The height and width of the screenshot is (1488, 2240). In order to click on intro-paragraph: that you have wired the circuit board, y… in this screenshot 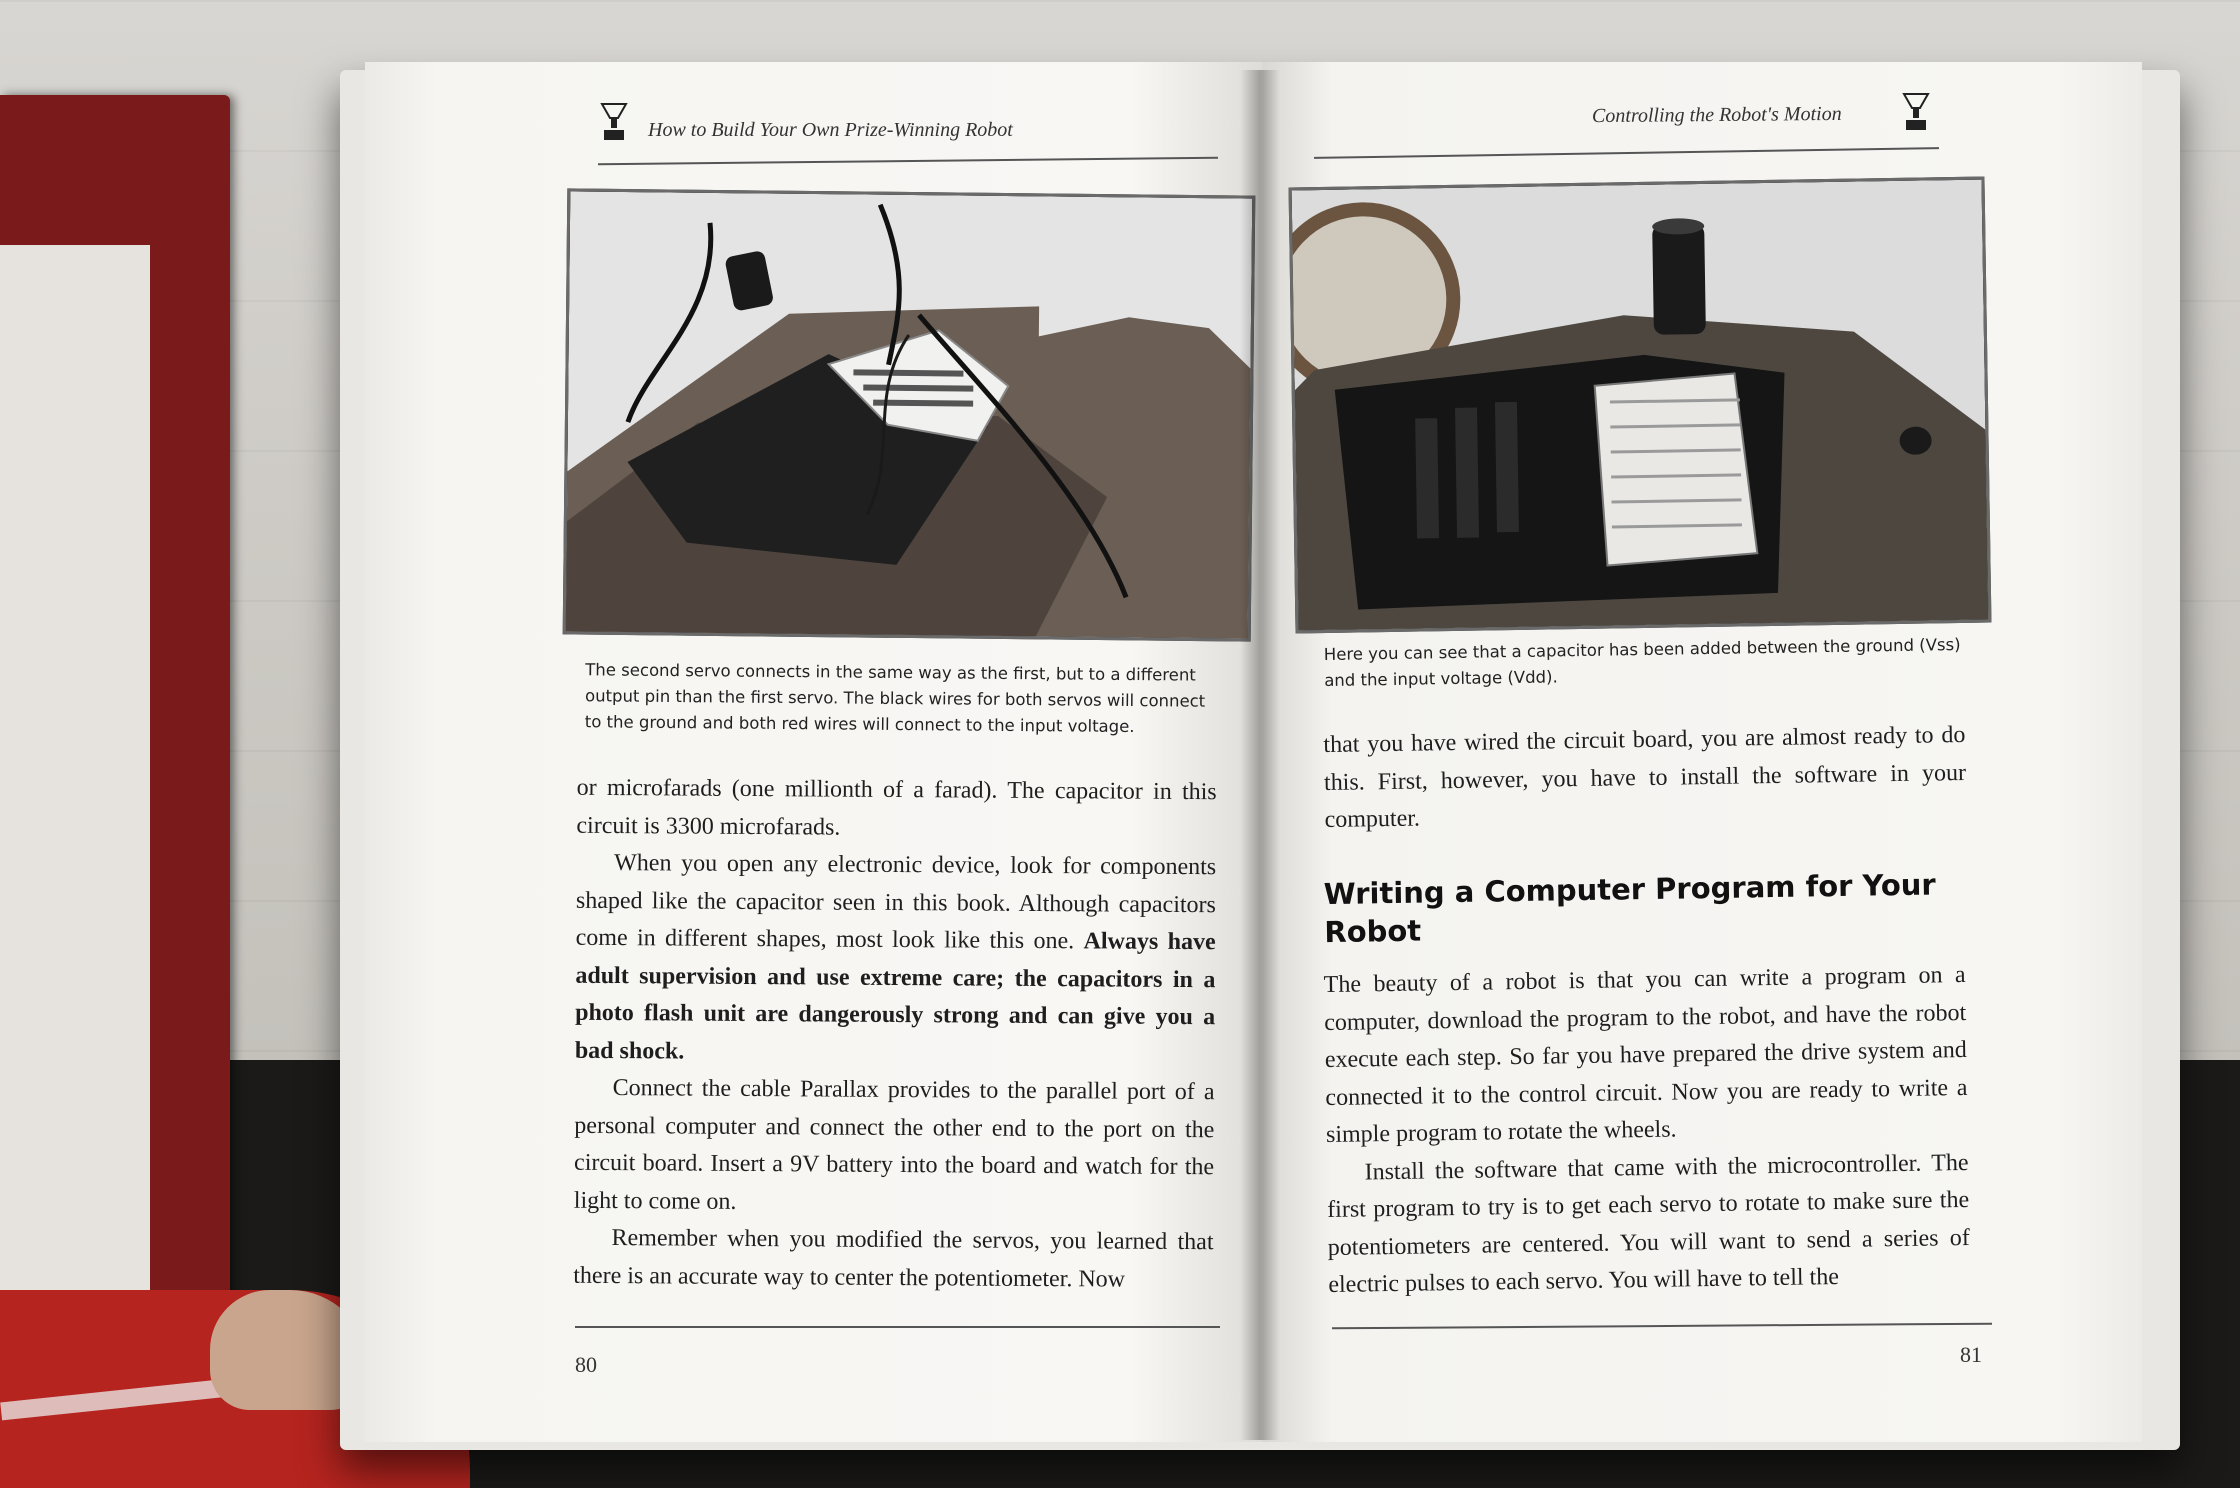, I will do `click(1645, 778)`.